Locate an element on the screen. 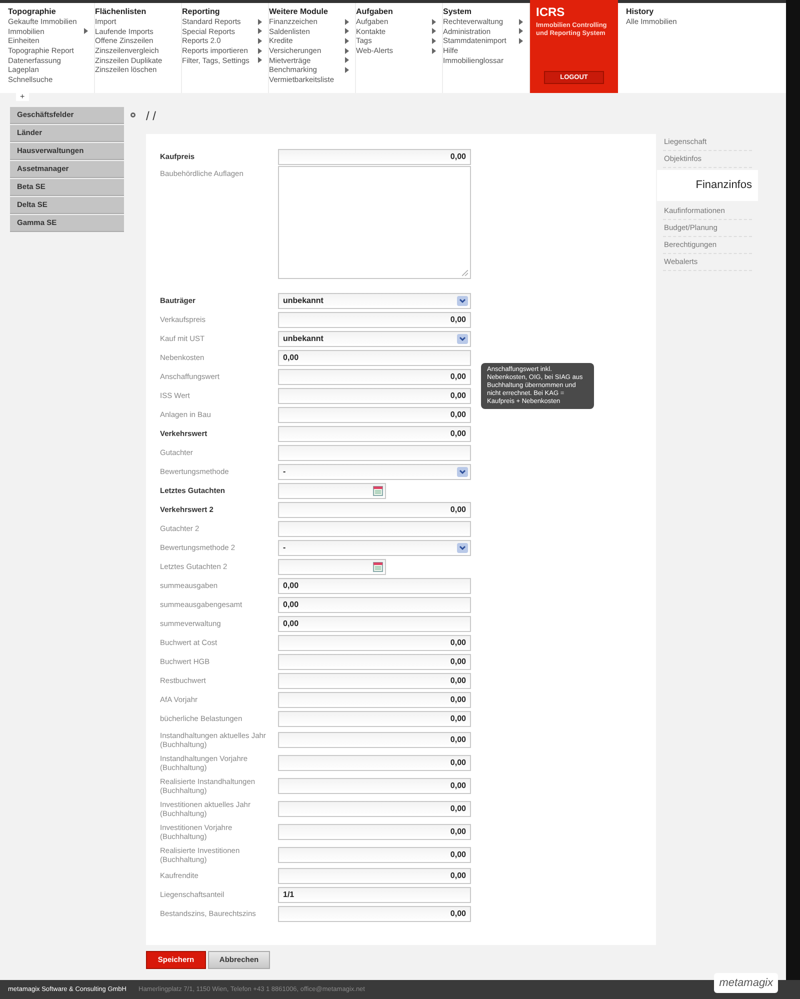  side-tab: Finanzinfos is located at coordinates (707, 185).